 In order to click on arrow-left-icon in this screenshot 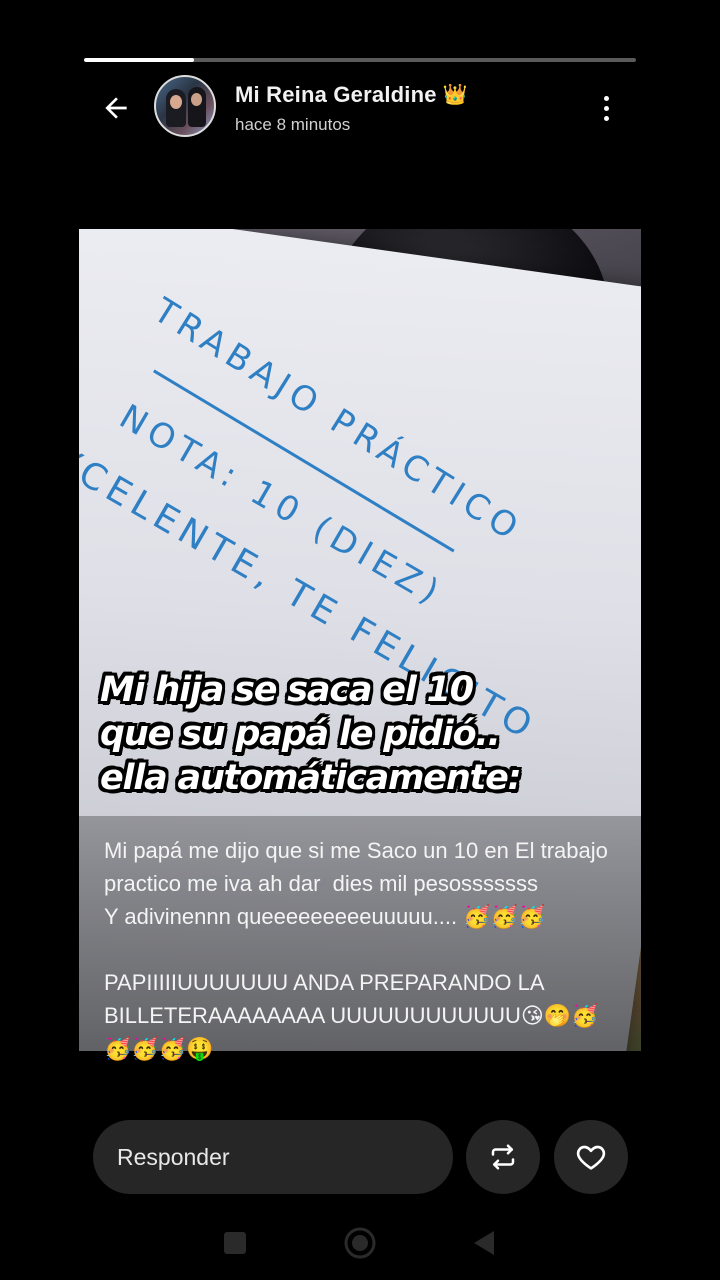, I will do `click(116, 108)`.